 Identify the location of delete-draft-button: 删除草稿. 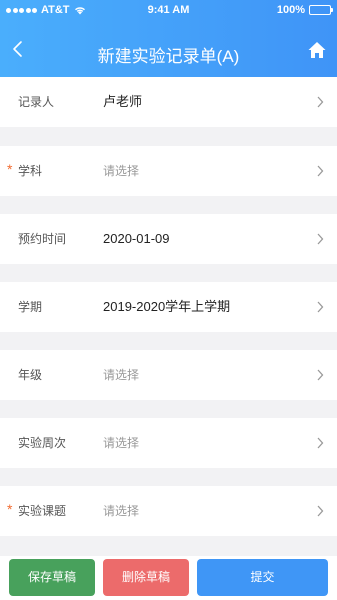
(146, 577).